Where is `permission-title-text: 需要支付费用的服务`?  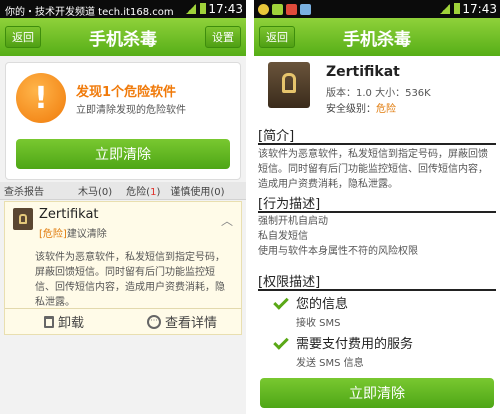
permission-title-text: 需要支付费用的服务 is located at coordinates (355, 344).